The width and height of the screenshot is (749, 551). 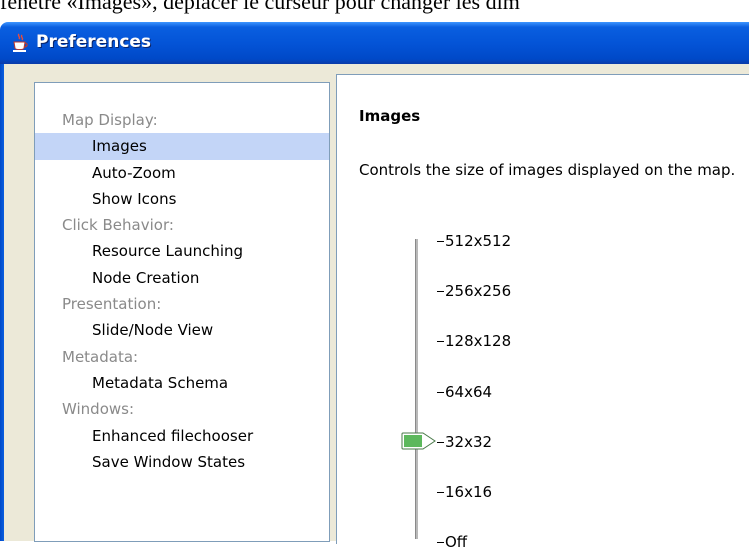 What do you see at coordinates (456, 542) in the screenshot?
I see `tick-text: Off` at bounding box center [456, 542].